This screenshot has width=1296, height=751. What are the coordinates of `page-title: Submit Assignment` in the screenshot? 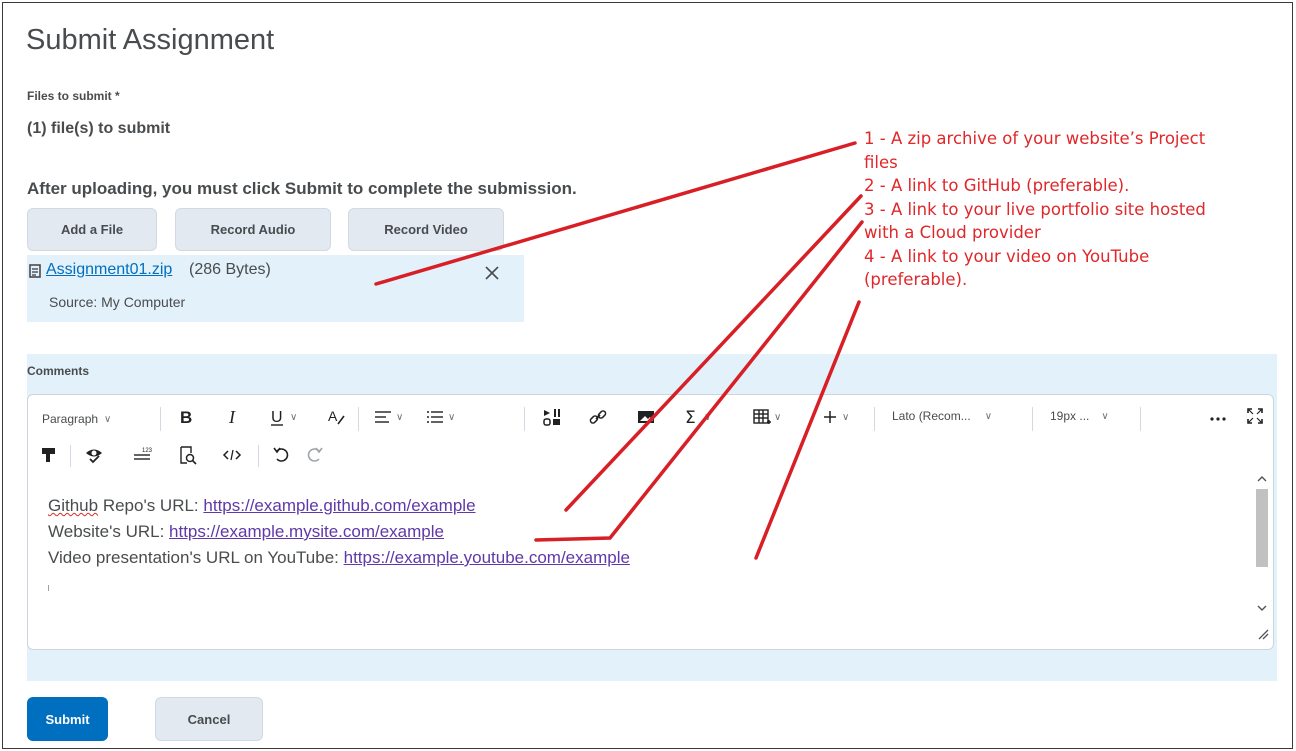 It's located at (150, 40).